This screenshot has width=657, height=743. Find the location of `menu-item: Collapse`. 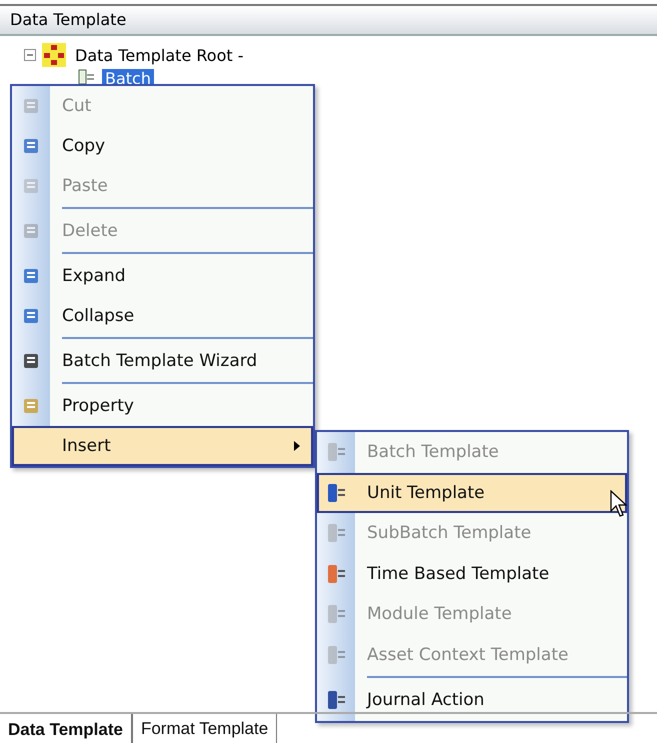

menu-item: Collapse is located at coordinates (162, 316).